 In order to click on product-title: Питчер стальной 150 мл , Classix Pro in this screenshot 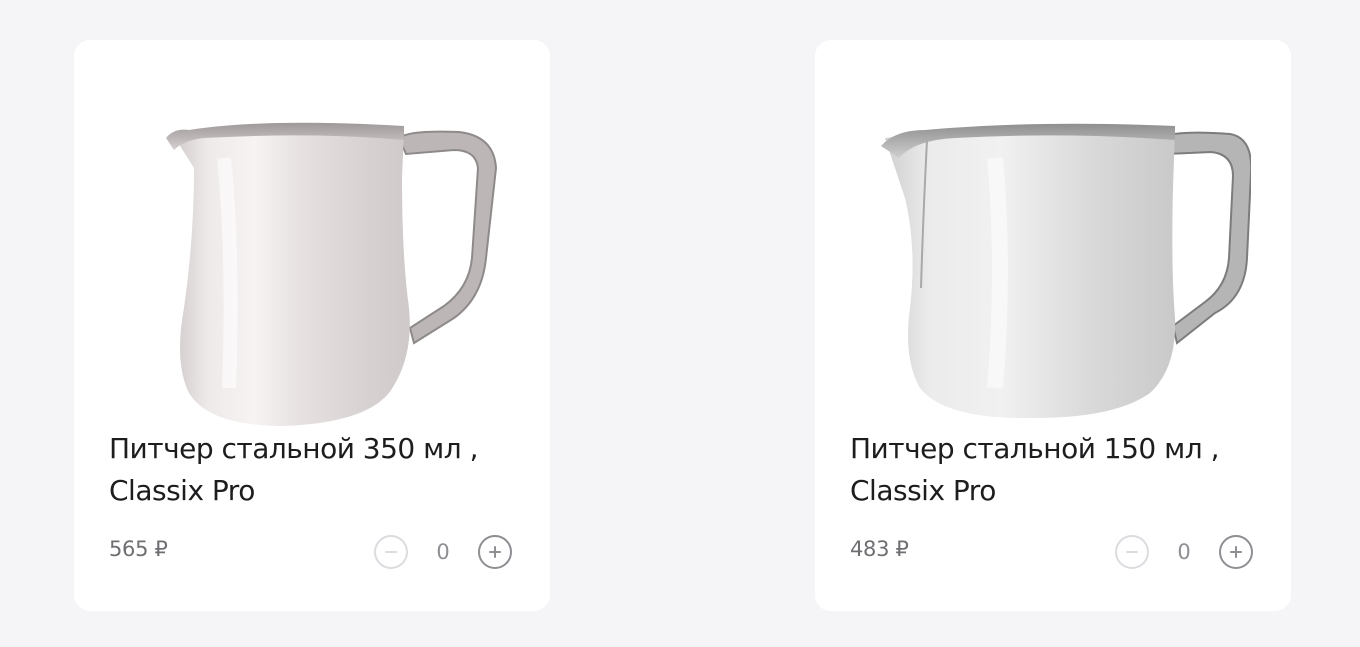, I will do `click(1055, 470)`.